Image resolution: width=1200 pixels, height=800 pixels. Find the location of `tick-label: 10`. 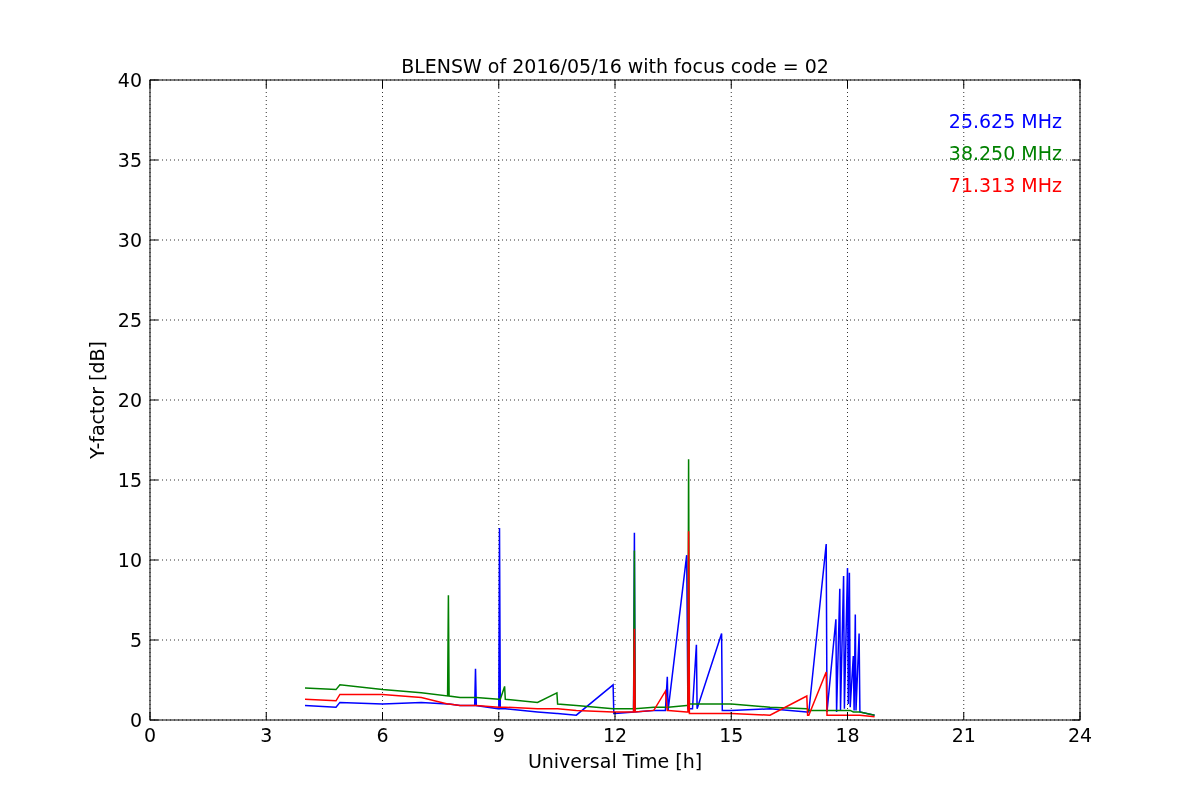

tick-label: 10 is located at coordinates (129, 560).